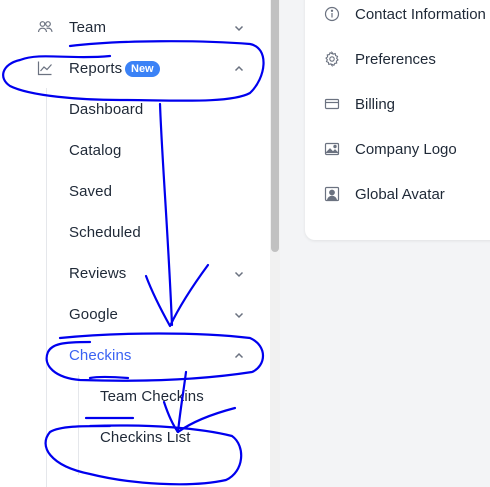 Image resolution: width=490 pixels, height=487 pixels. I want to click on sidebar-item-reviews: Reviews, so click(135, 273).